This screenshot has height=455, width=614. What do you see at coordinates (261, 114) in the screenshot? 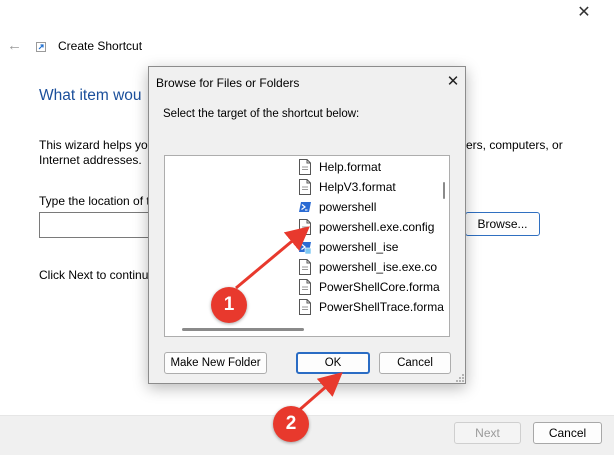
I see `dialog-prompt: Select the target of the shortcut below:` at bounding box center [261, 114].